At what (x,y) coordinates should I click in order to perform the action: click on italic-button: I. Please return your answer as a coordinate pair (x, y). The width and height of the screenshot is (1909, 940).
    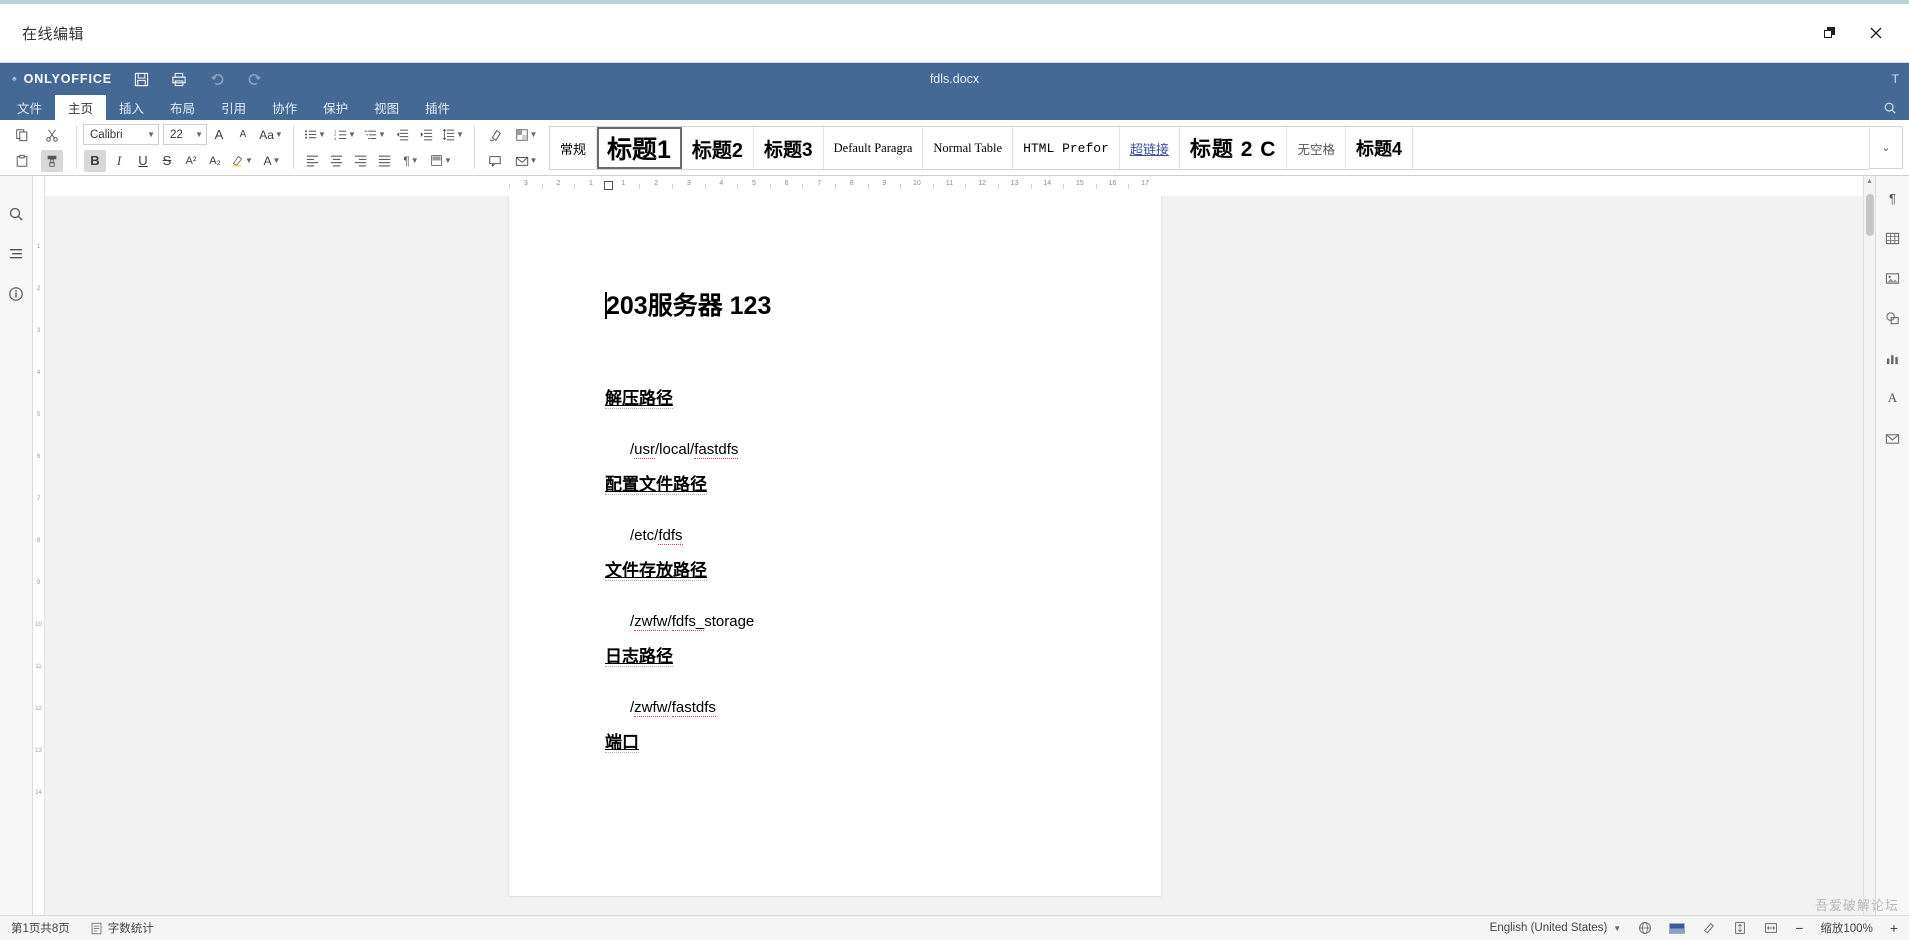
    Looking at the image, I should click on (119, 161).